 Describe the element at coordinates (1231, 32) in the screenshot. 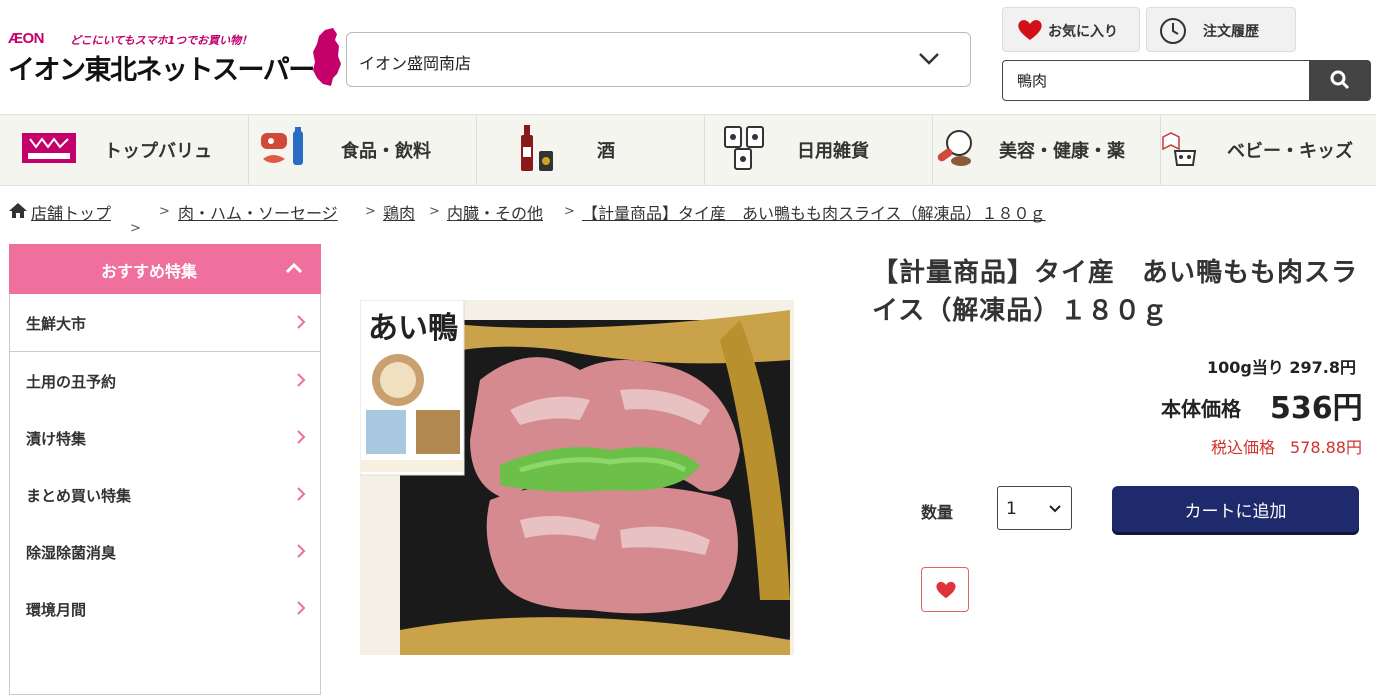

I see `order-history-label: 注文履歴` at that location.